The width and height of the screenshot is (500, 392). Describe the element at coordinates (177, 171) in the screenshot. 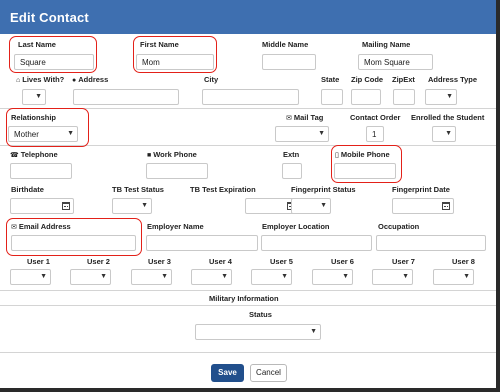

I see `work-phone-input` at that location.